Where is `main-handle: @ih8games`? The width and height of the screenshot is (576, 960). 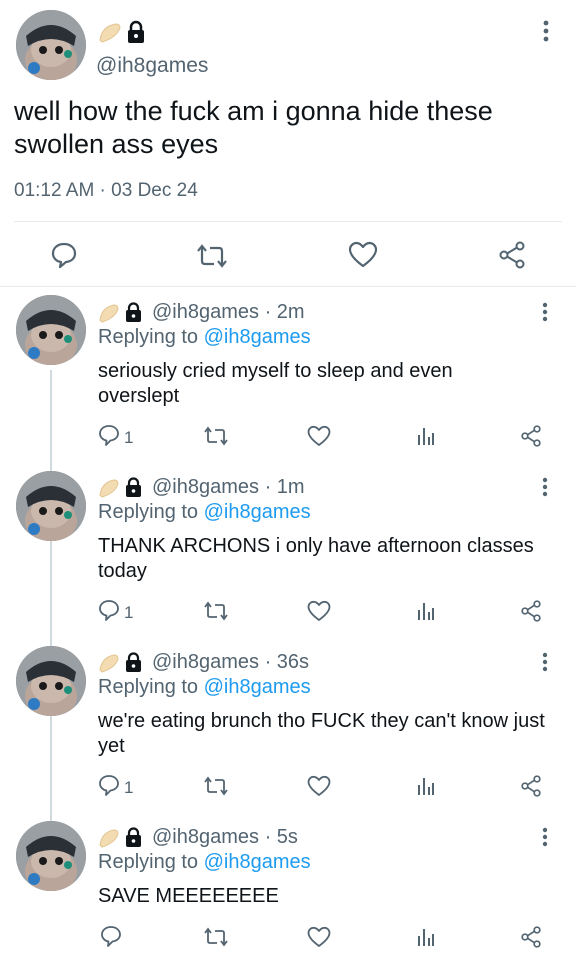 main-handle: @ih8games is located at coordinates (152, 66).